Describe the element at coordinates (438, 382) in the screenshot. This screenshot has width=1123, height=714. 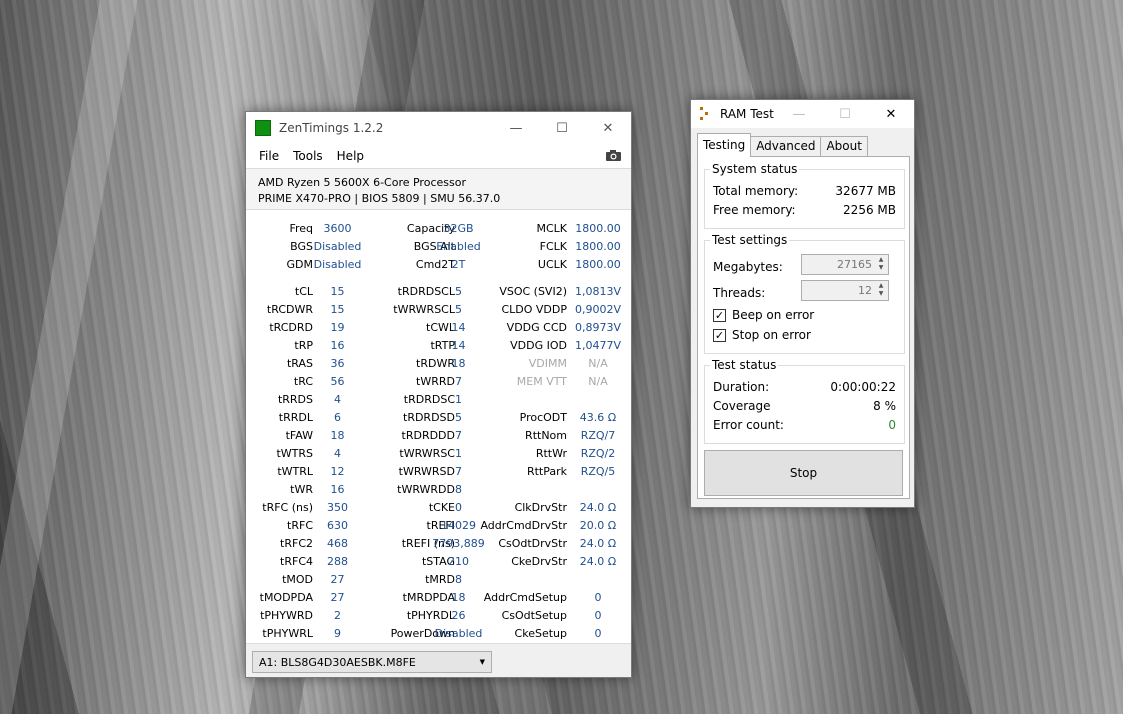
I see `timing-row: tRC 56 tWRRD 7 MEM VTT N/A` at that location.